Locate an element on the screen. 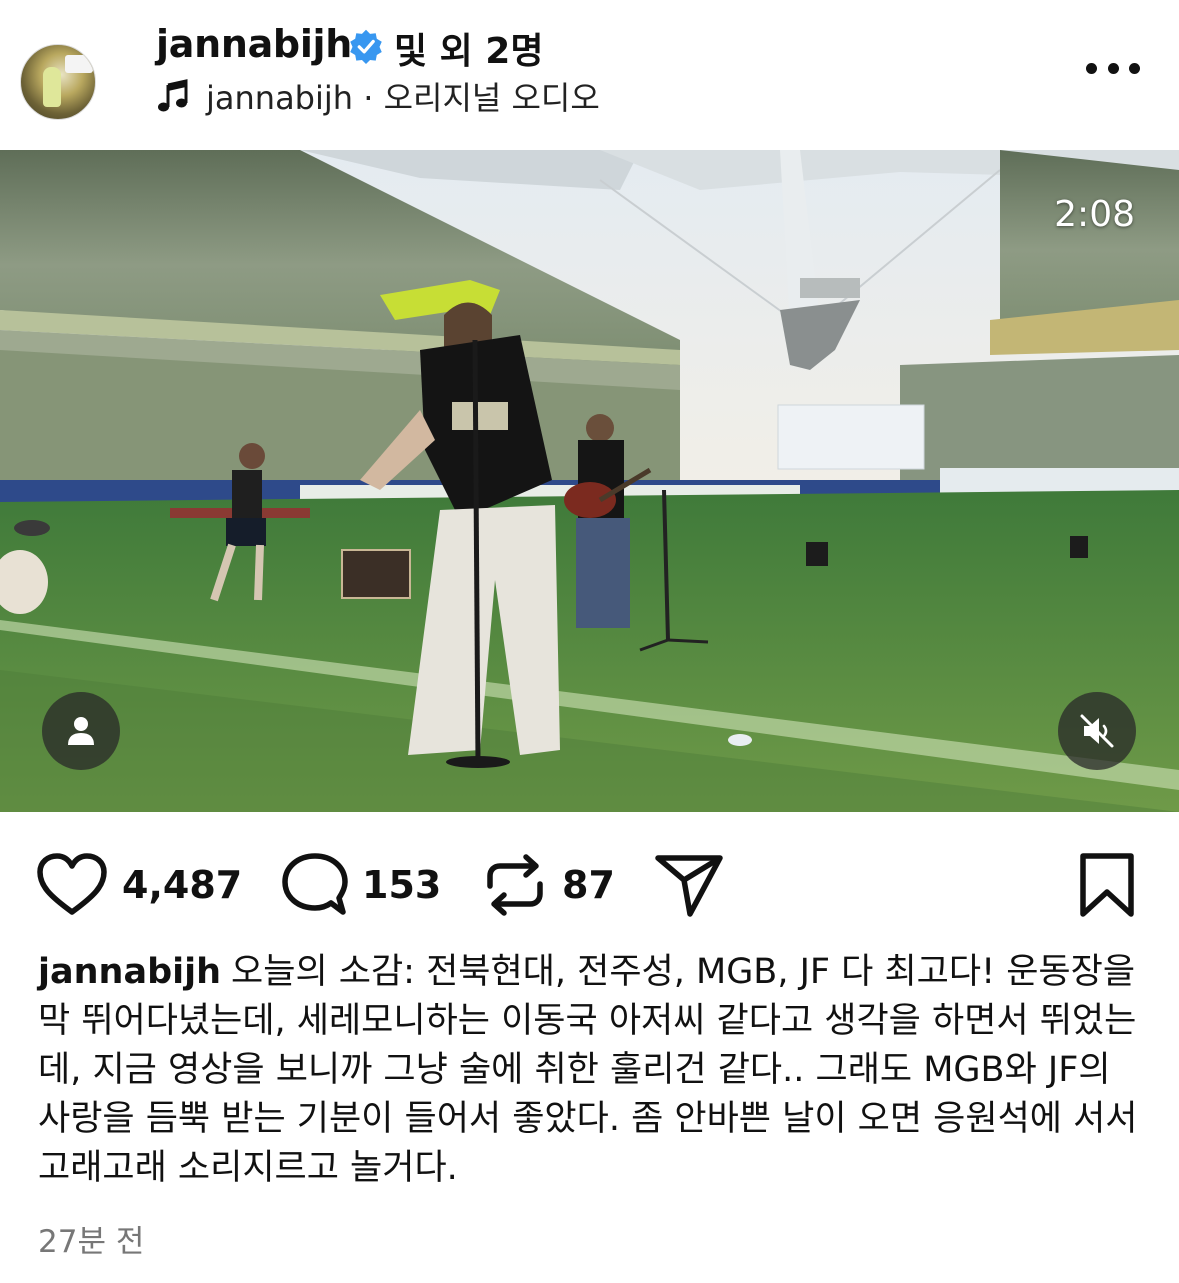 The image size is (1179, 1283). bookmark-icon is located at coordinates (1107, 885).